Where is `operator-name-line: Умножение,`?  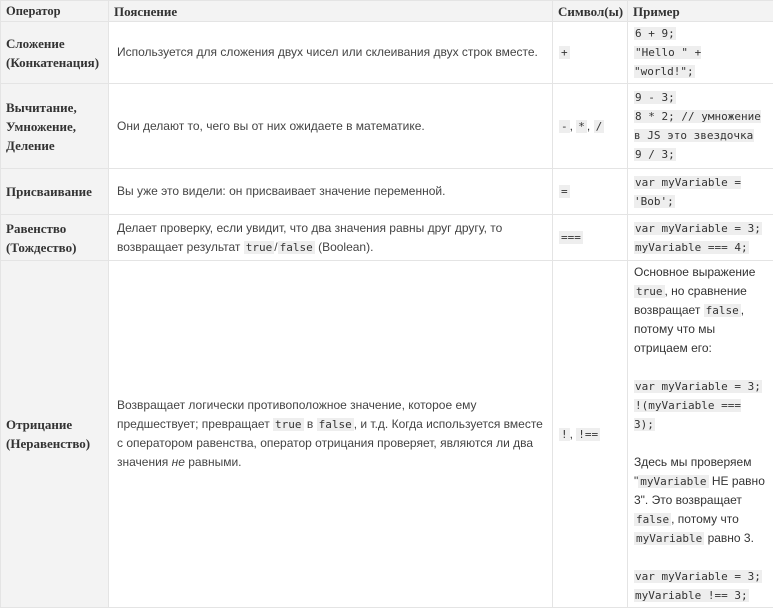 operator-name-line: Умножение, is located at coordinates (41, 126).